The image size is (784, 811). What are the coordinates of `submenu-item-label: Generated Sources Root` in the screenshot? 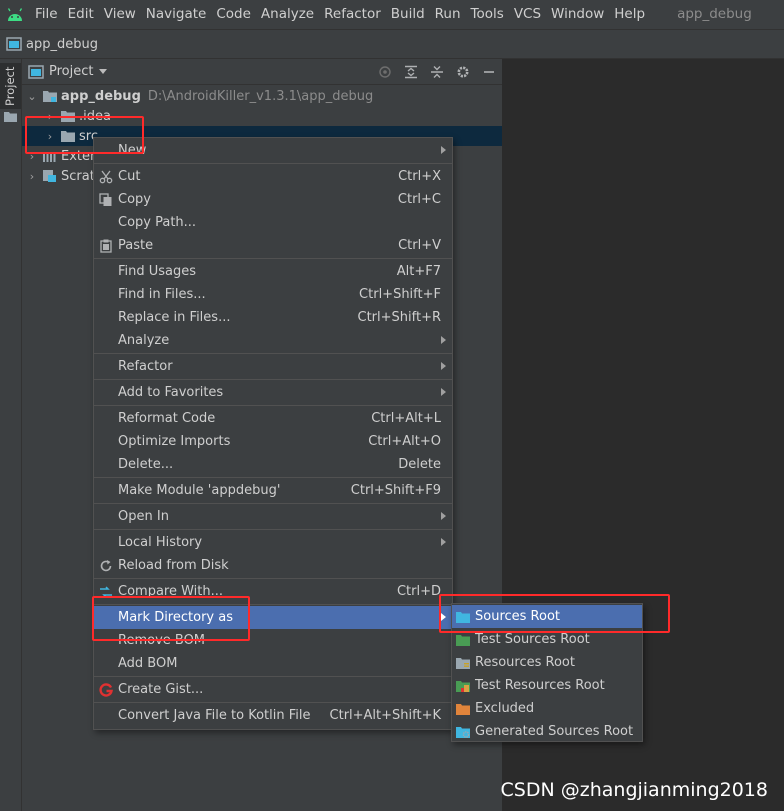 It's located at (554, 731).